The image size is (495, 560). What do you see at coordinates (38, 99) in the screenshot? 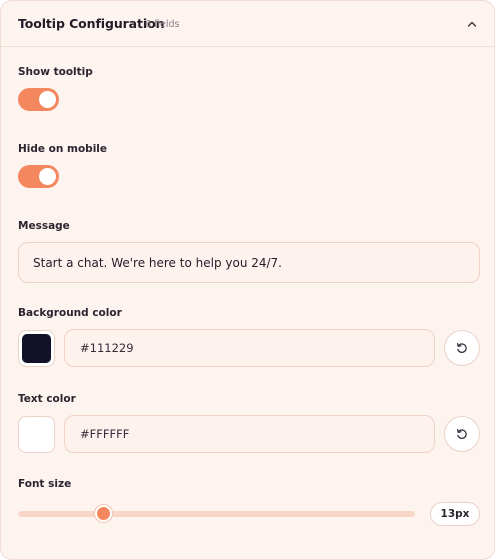
I see `show-tooltip-toggle` at bounding box center [38, 99].